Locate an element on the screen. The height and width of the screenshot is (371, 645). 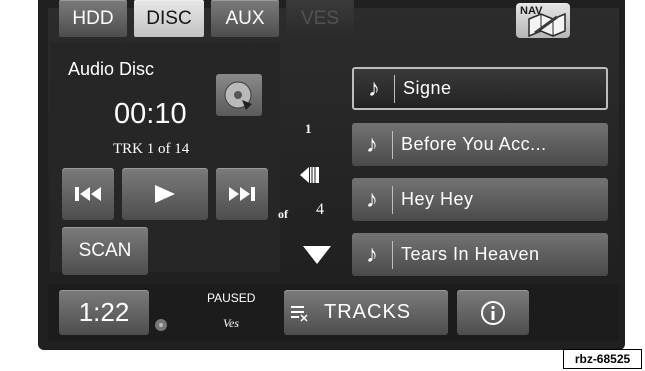
disc-eject-button is located at coordinates (239, 95).